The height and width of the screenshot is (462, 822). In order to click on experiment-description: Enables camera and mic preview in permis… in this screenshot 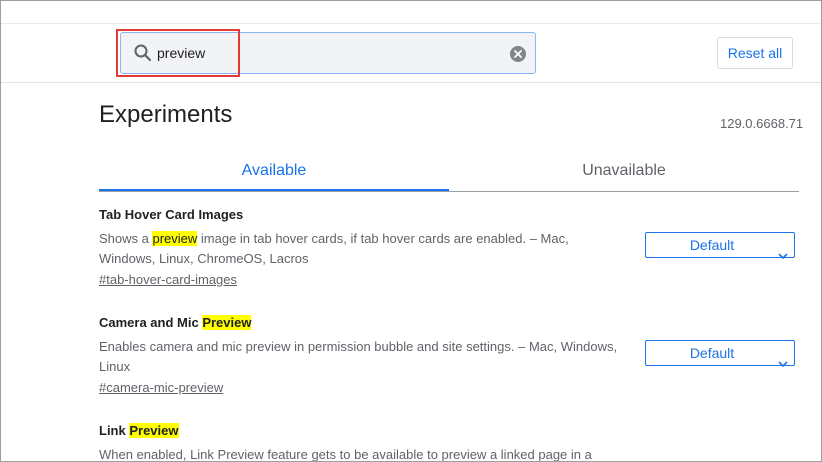, I will do `click(358, 356)`.